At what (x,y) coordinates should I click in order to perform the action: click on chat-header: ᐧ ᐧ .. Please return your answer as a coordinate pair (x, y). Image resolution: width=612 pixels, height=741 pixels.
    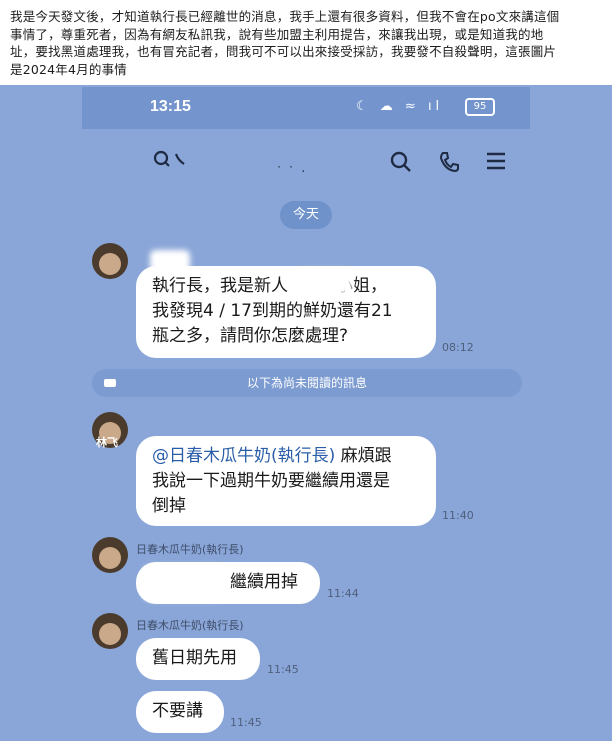
    Looking at the image, I should click on (306, 164).